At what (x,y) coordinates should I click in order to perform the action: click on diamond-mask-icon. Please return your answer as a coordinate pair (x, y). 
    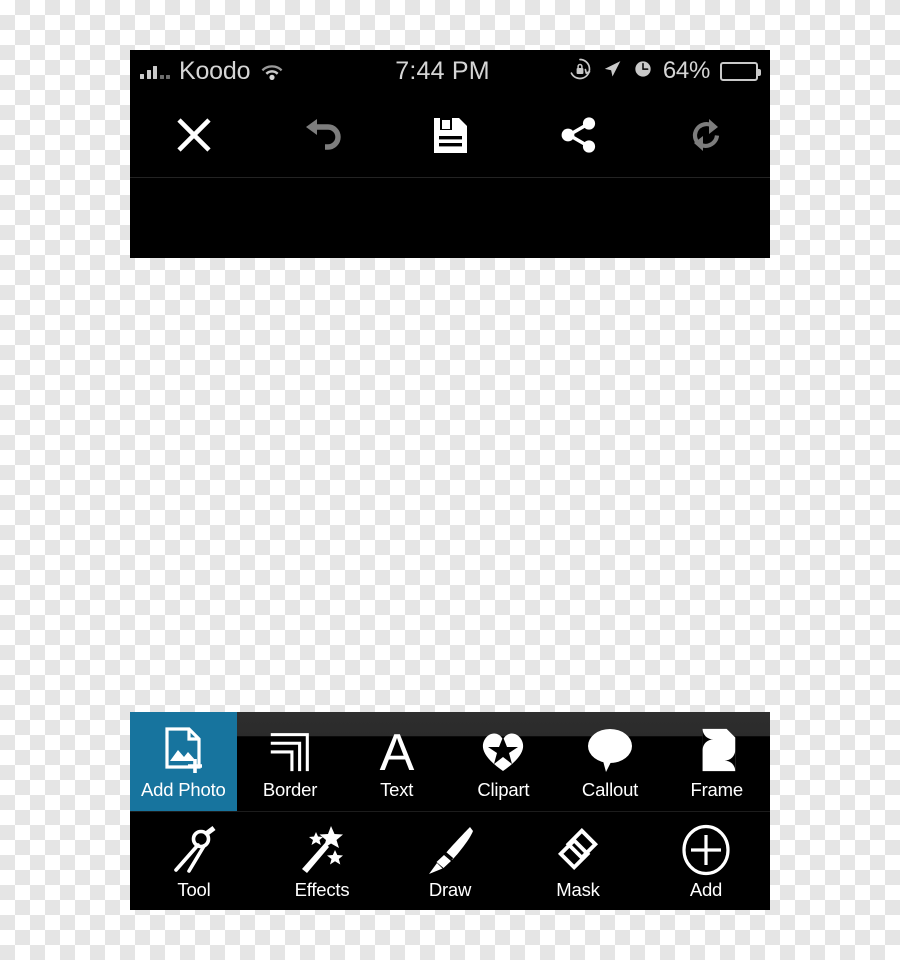
    Looking at the image, I should click on (578, 850).